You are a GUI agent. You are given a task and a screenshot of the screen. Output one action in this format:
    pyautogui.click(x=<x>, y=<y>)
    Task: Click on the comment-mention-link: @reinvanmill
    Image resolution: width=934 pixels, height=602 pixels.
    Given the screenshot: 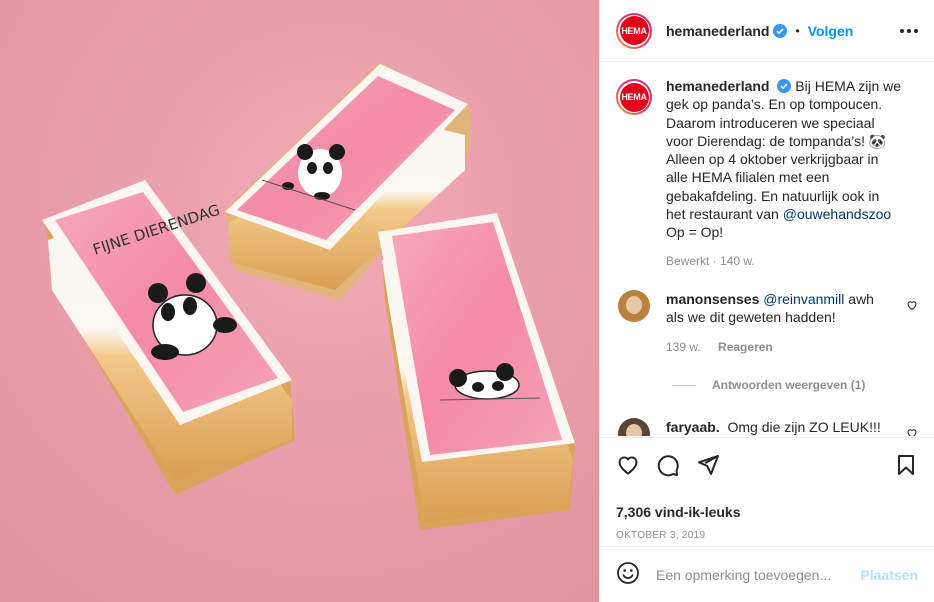 What is the action you would take?
    pyautogui.click(x=803, y=299)
    